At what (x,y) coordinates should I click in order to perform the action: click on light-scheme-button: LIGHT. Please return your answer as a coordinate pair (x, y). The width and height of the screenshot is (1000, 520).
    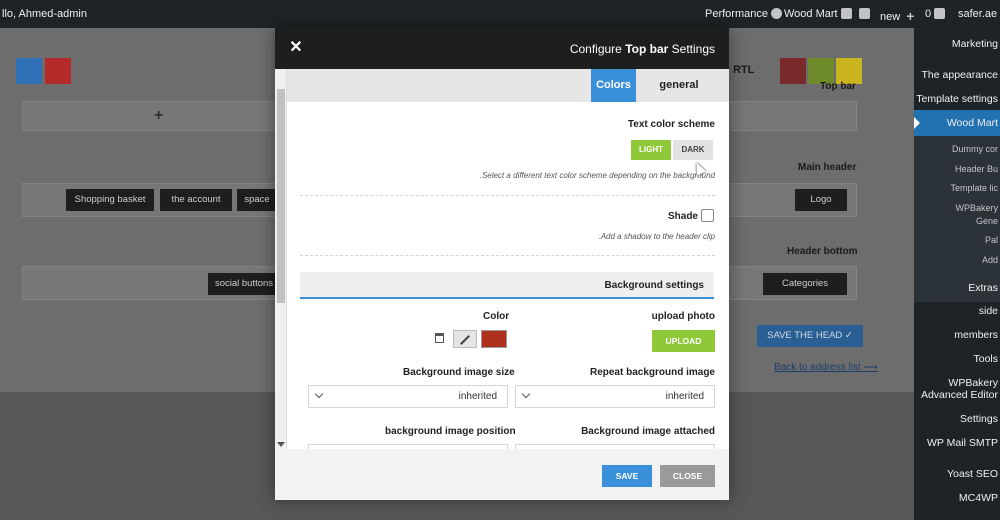
    Looking at the image, I should click on (651, 150).